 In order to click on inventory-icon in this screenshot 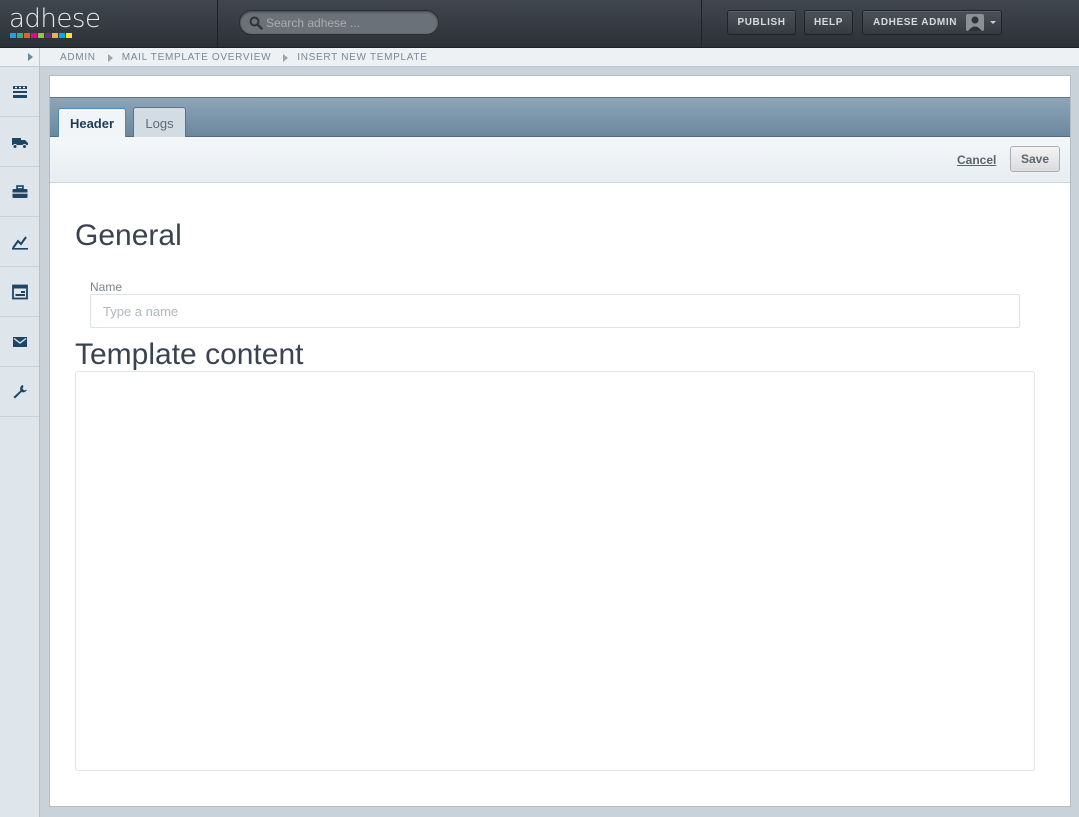, I will do `click(19, 91)`.